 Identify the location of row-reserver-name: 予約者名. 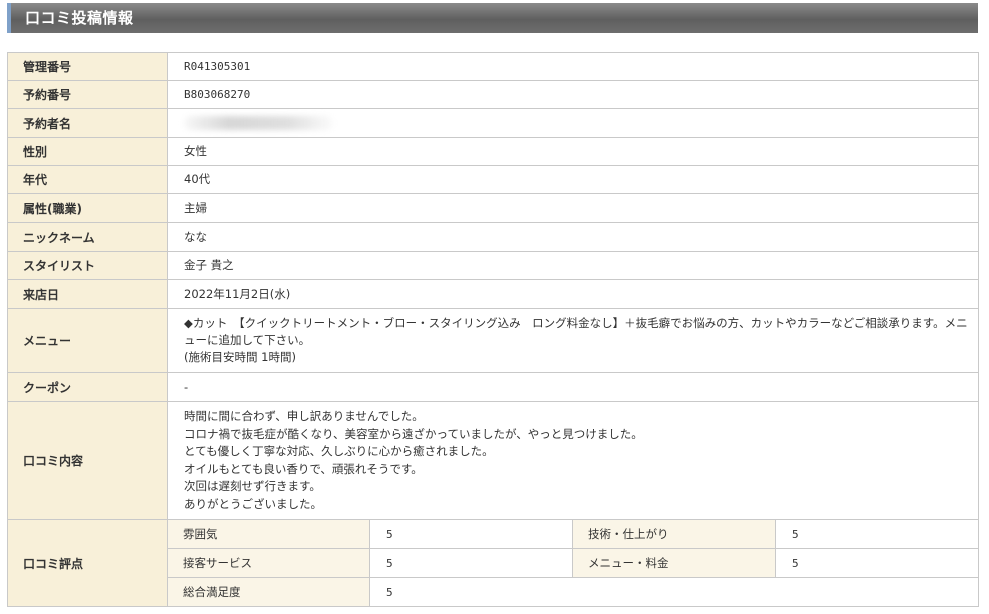
(493, 123).